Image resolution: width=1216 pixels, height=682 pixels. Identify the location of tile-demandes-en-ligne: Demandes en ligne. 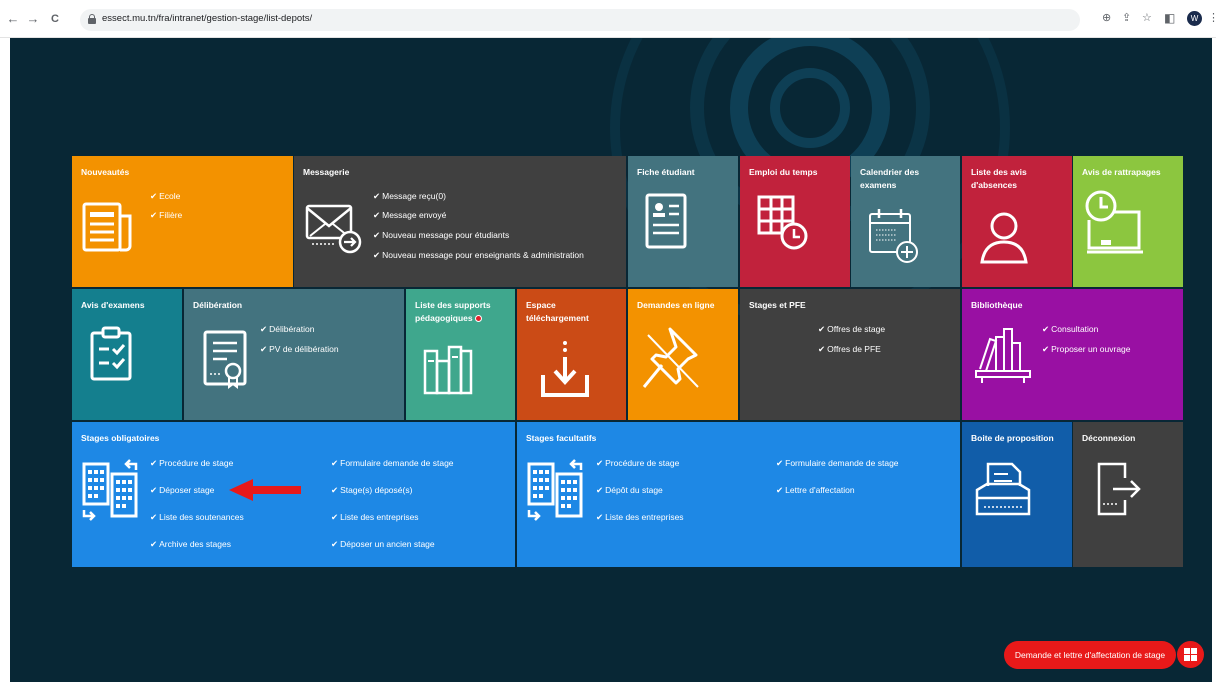
(683, 354).